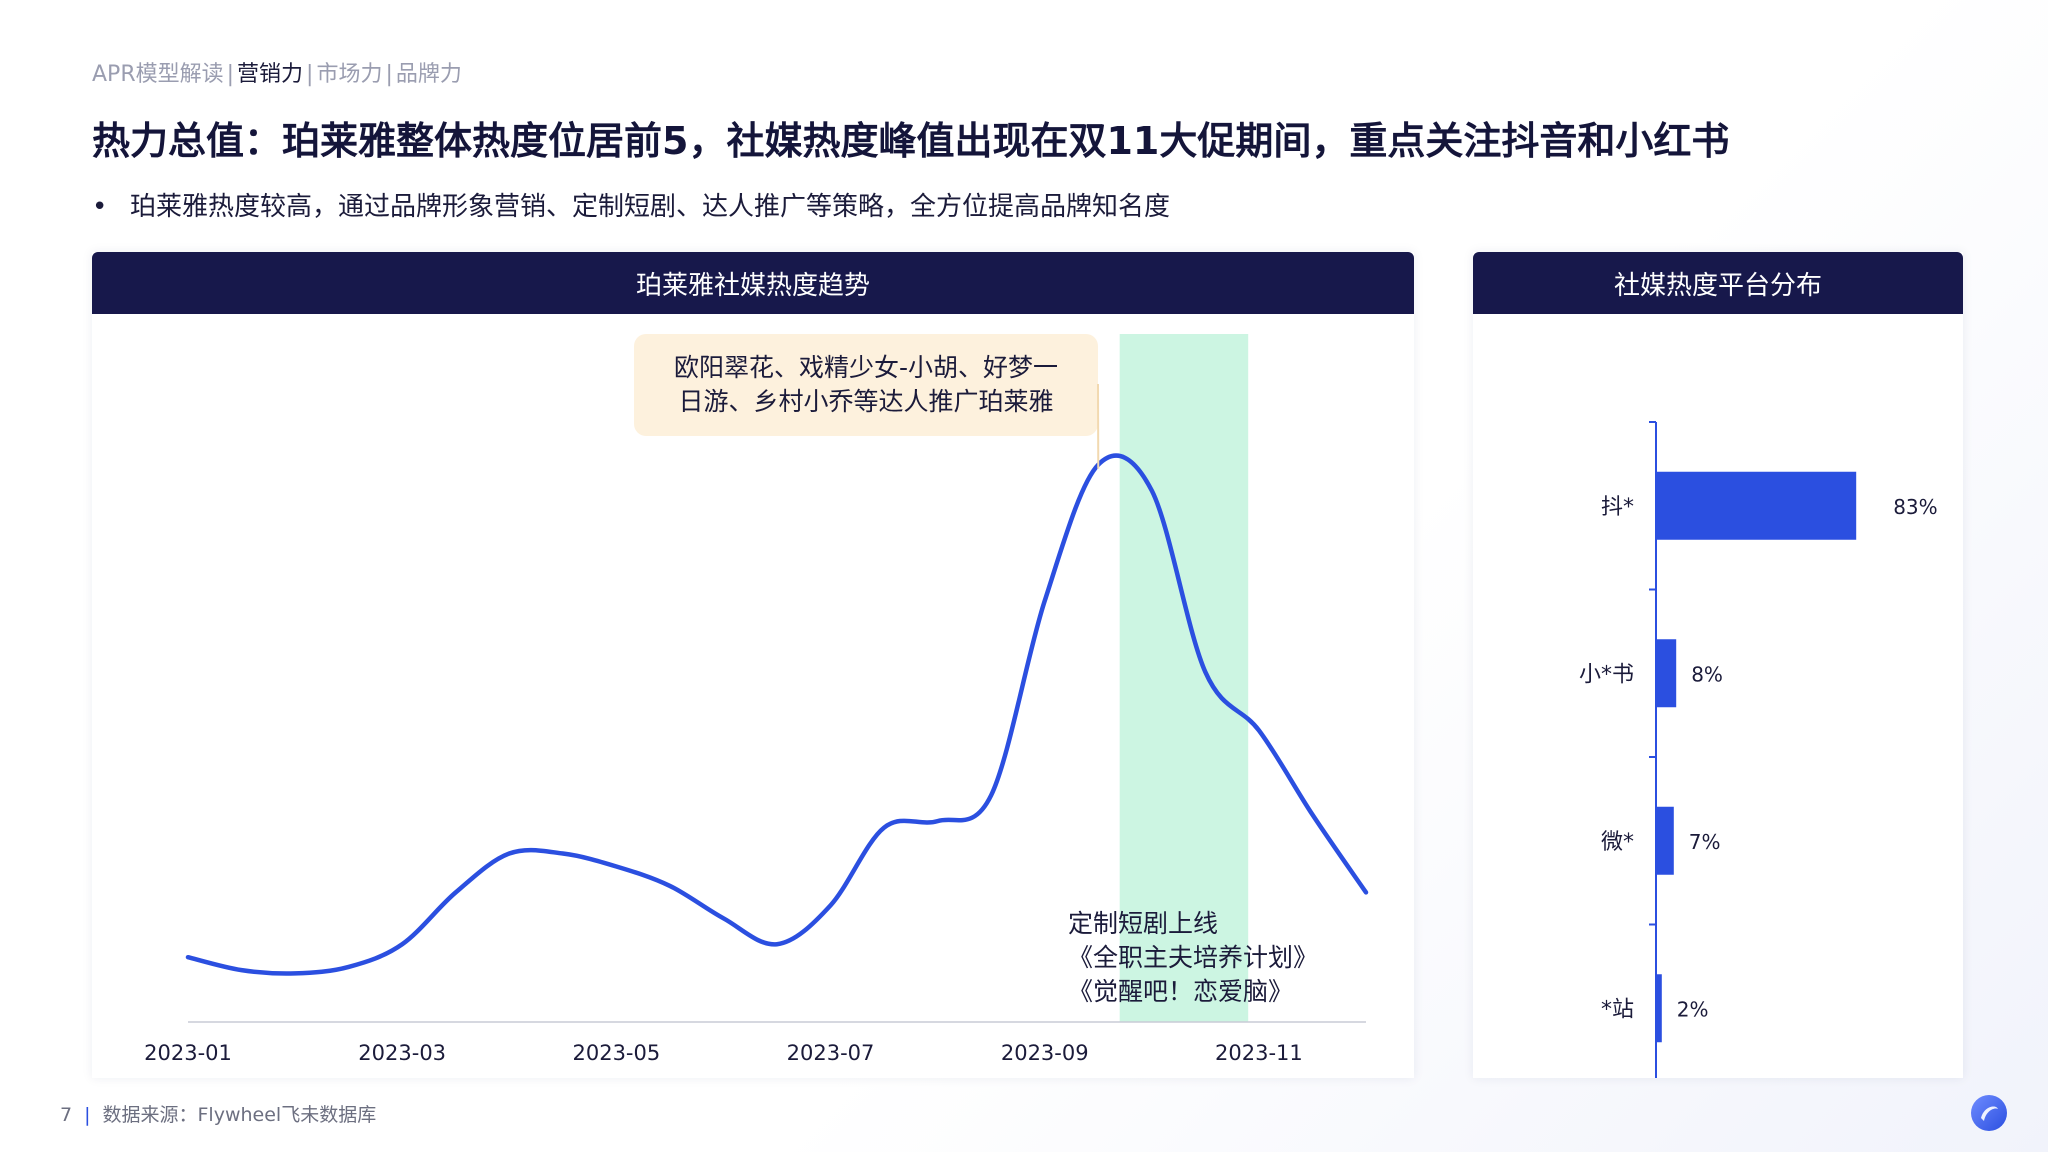 The width and height of the screenshot is (2048, 1152). I want to click on value-label: 2%, so click(1693, 1009).